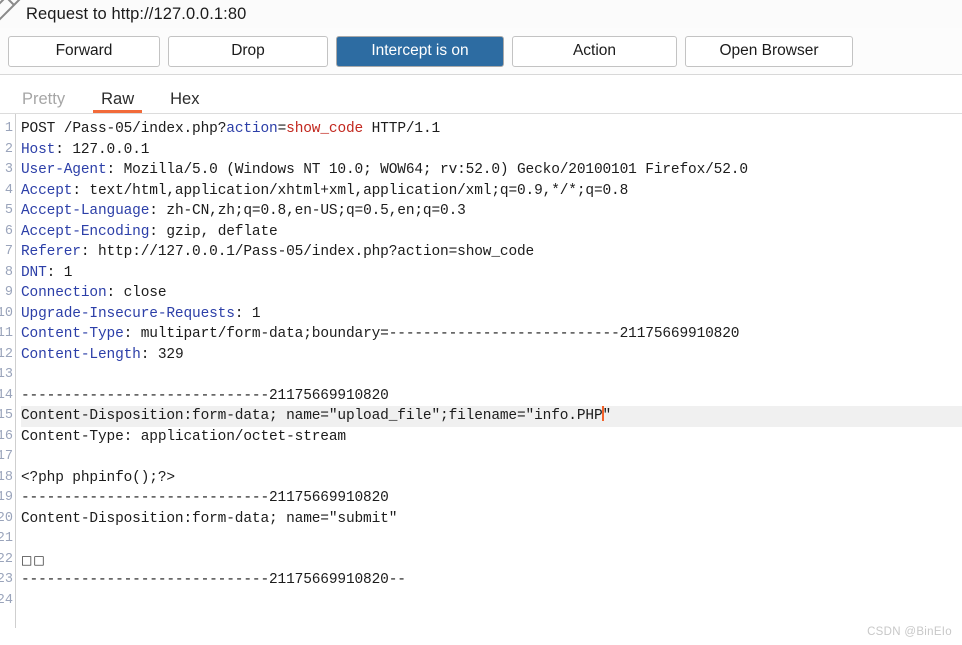  What do you see at coordinates (491, 232) in the screenshot?
I see `code-line: Accept-Encoding: gzip, deflate` at bounding box center [491, 232].